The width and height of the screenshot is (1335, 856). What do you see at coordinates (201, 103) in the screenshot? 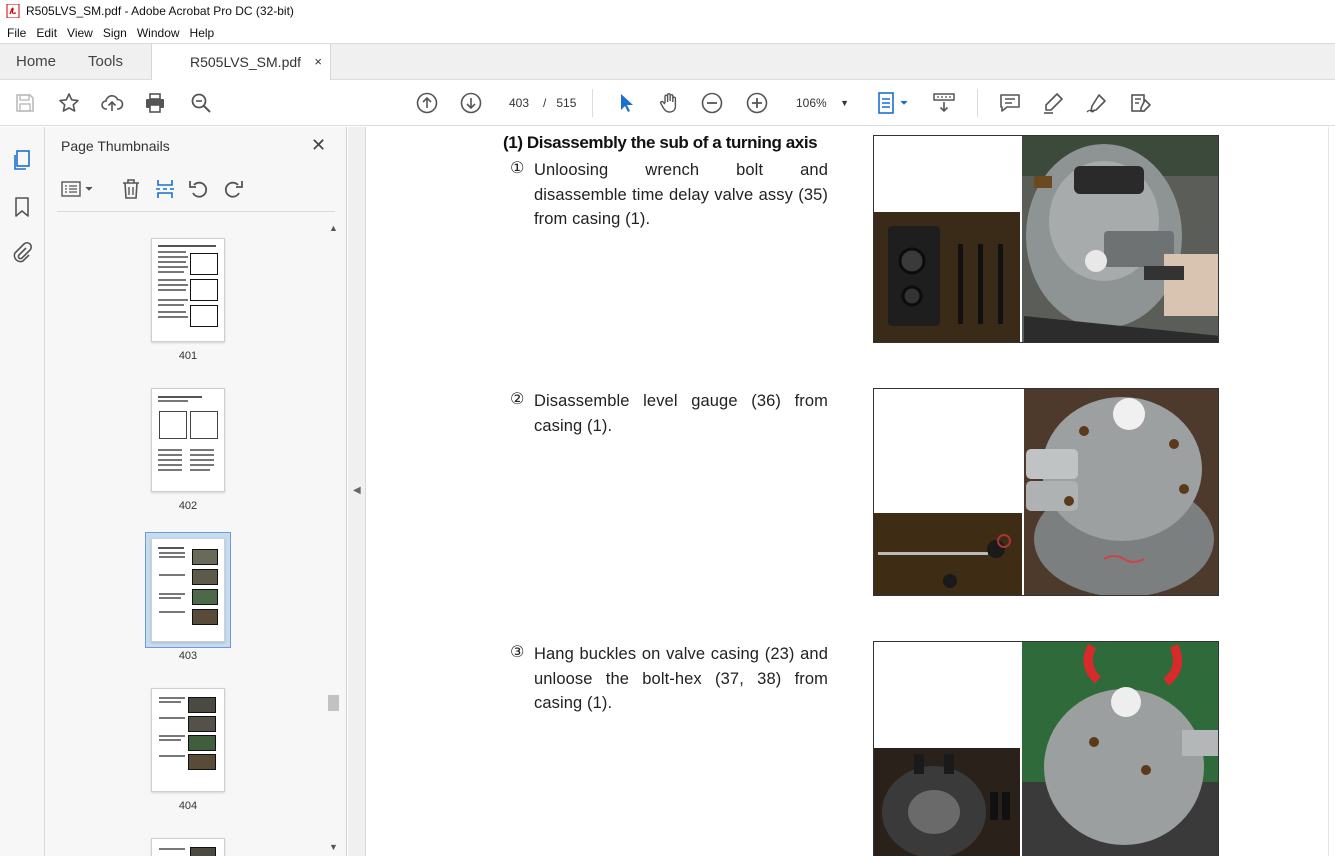
I see `zoom-search-icon` at bounding box center [201, 103].